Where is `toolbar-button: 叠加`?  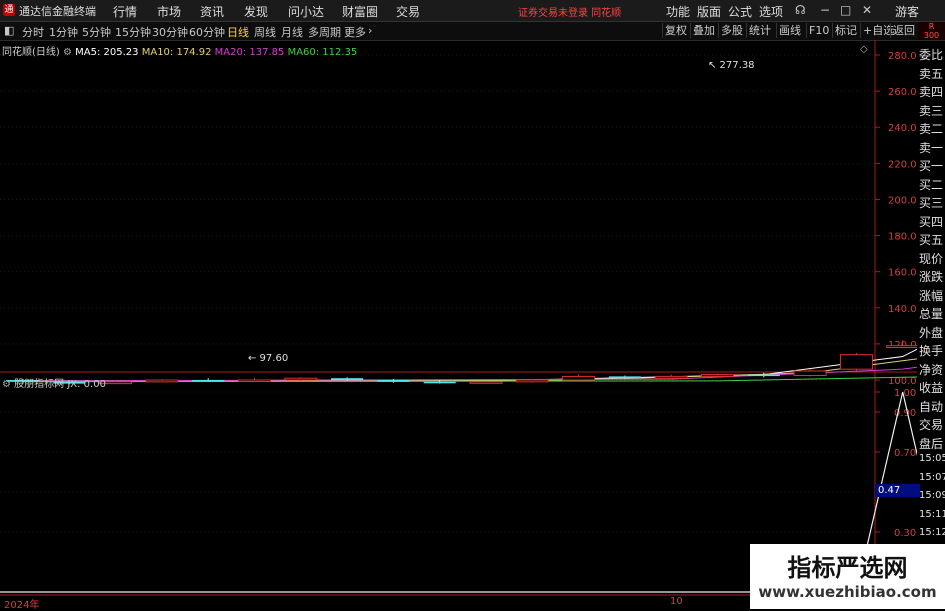 toolbar-button: 叠加 is located at coordinates (703, 30).